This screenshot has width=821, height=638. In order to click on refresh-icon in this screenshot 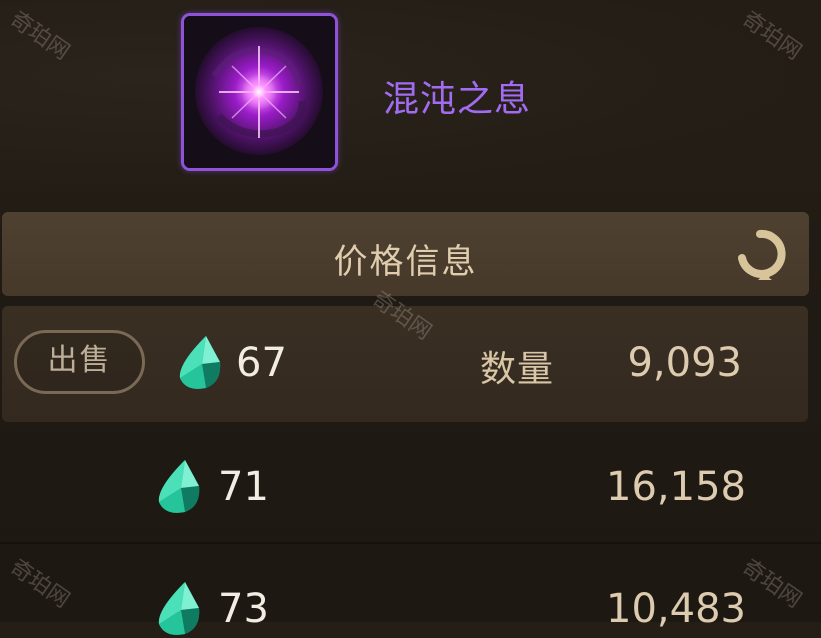, I will do `click(762, 254)`.